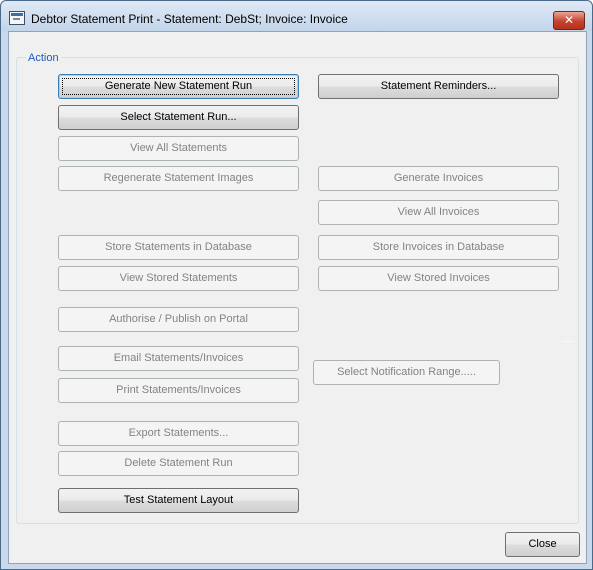 This screenshot has width=593, height=570. Describe the element at coordinates (542, 544) in the screenshot. I see `close-button: Close` at that location.